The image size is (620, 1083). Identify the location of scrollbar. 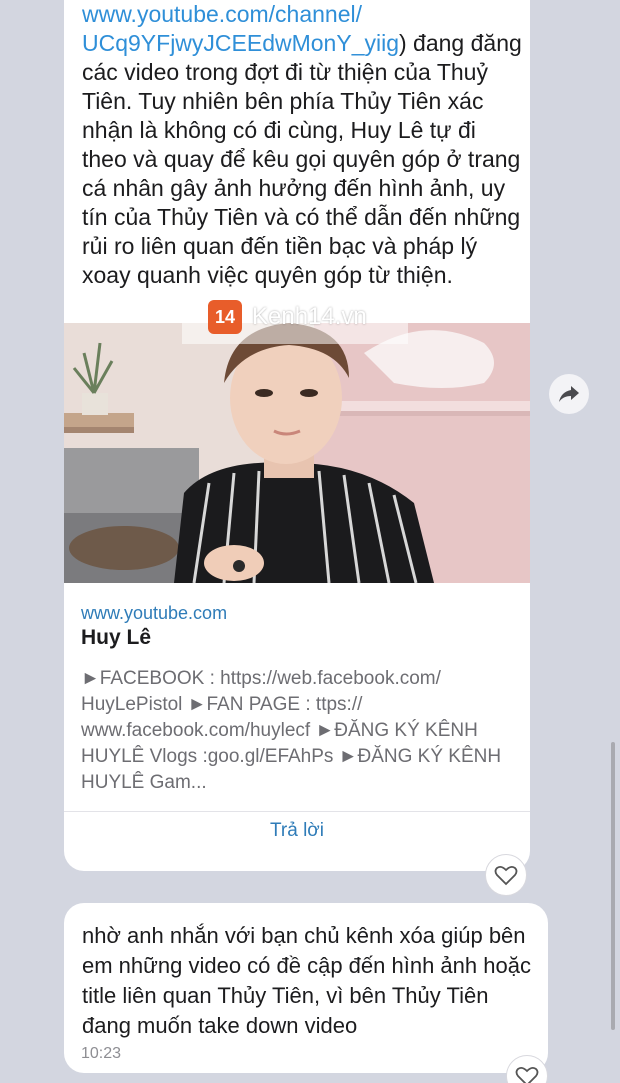
(613, 886).